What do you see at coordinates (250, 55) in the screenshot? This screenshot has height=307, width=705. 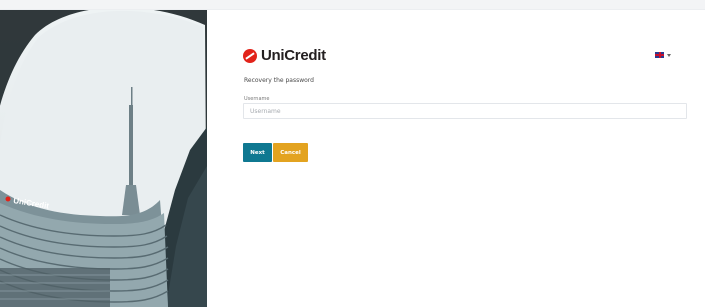 I see `unicredit-mark-icon` at bounding box center [250, 55].